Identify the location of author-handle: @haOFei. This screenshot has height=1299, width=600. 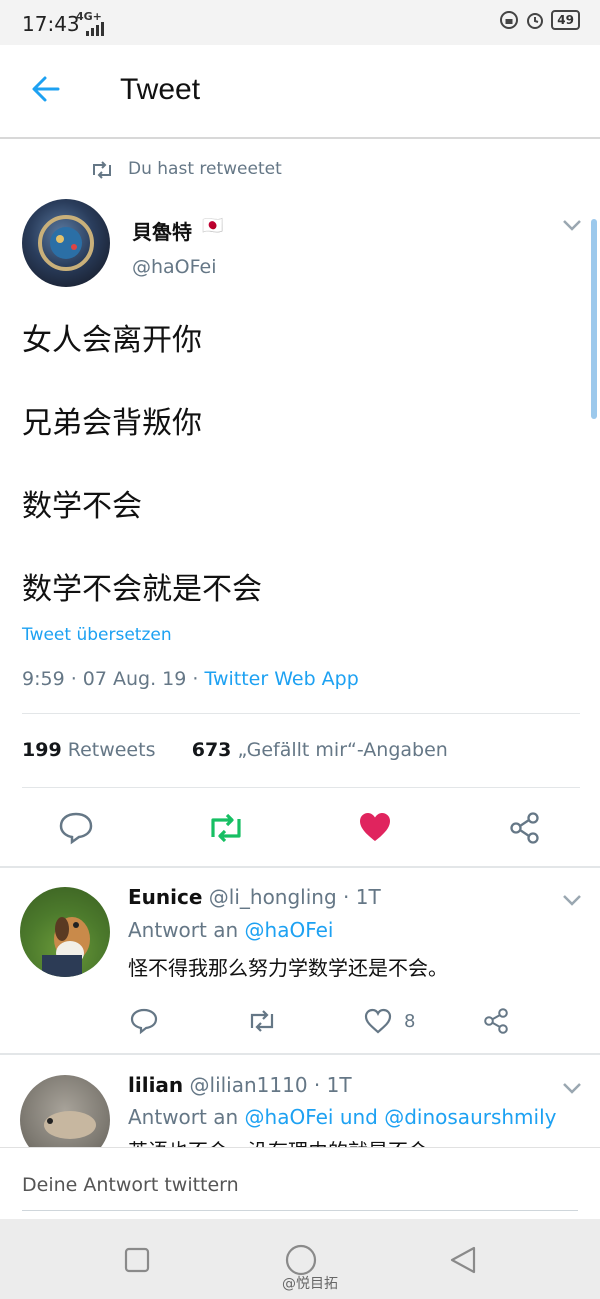
(174, 267).